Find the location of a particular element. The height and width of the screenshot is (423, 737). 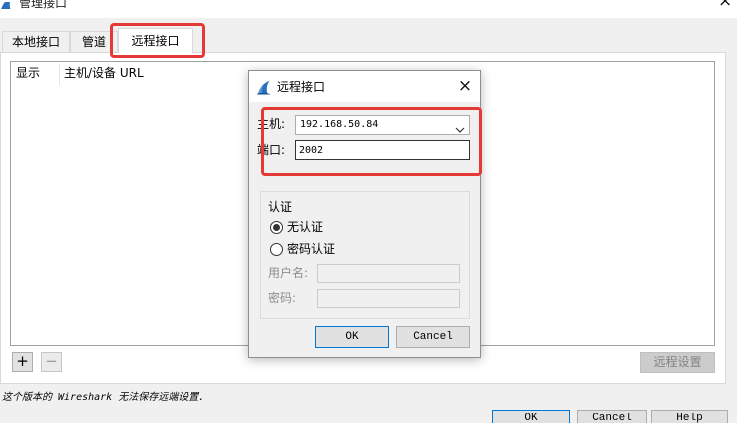

no-auth-radio is located at coordinates (276, 227).